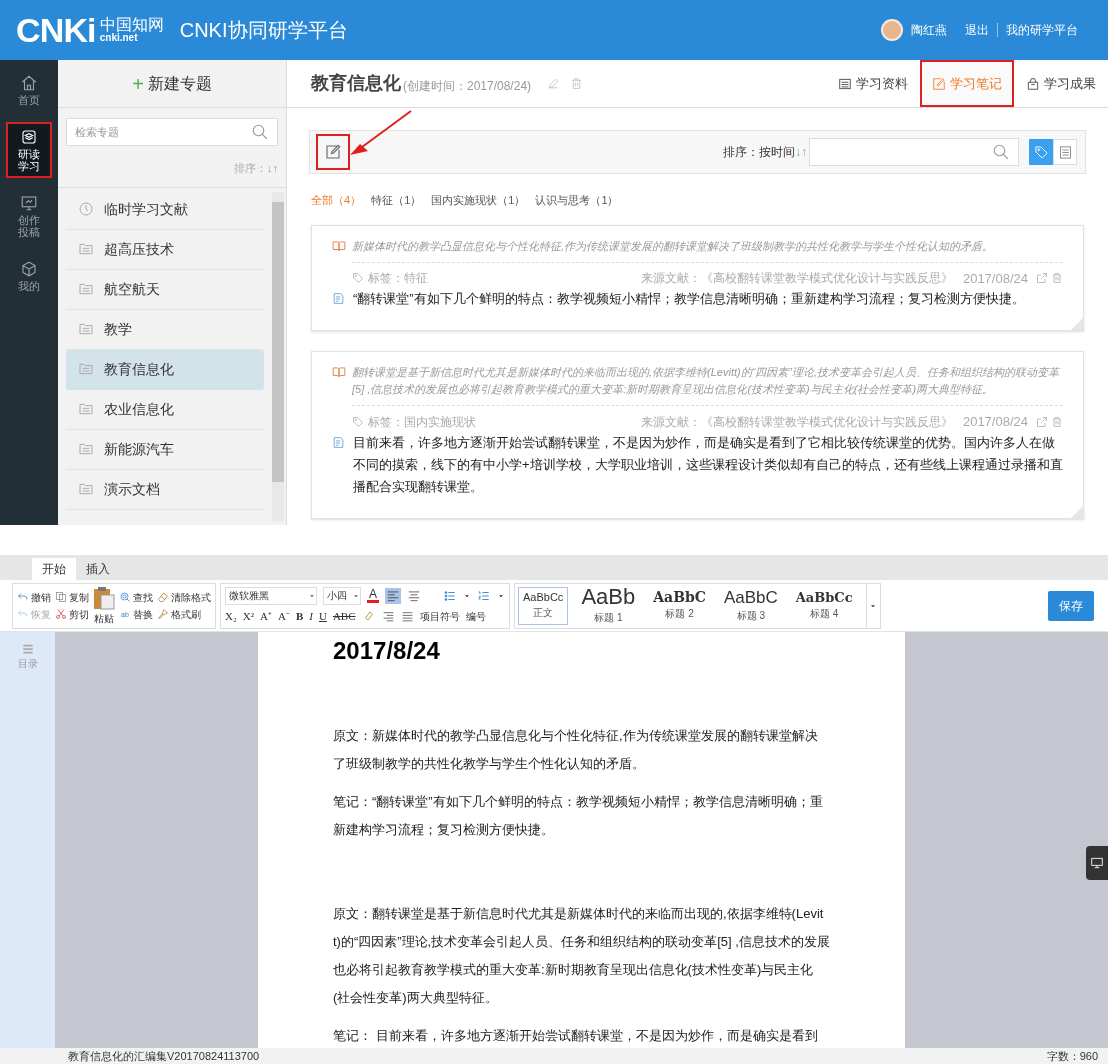  I want to click on bold-button: B, so click(299, 616).